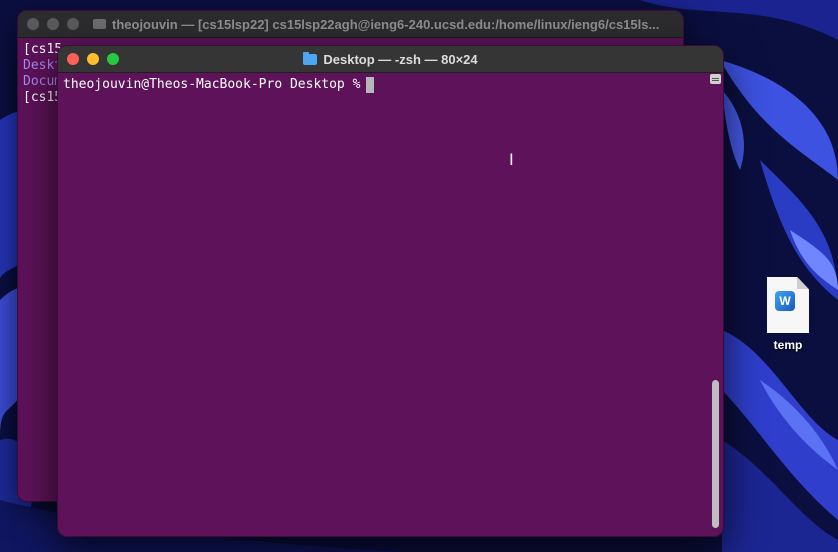 The width and height of the screenshot is (838, 552). Describe the element at coordinates (212, 84) in the screenshot. I see `shell-prompt: theojouvin@Theos-MacBook-Pro Desktop %` at that location.